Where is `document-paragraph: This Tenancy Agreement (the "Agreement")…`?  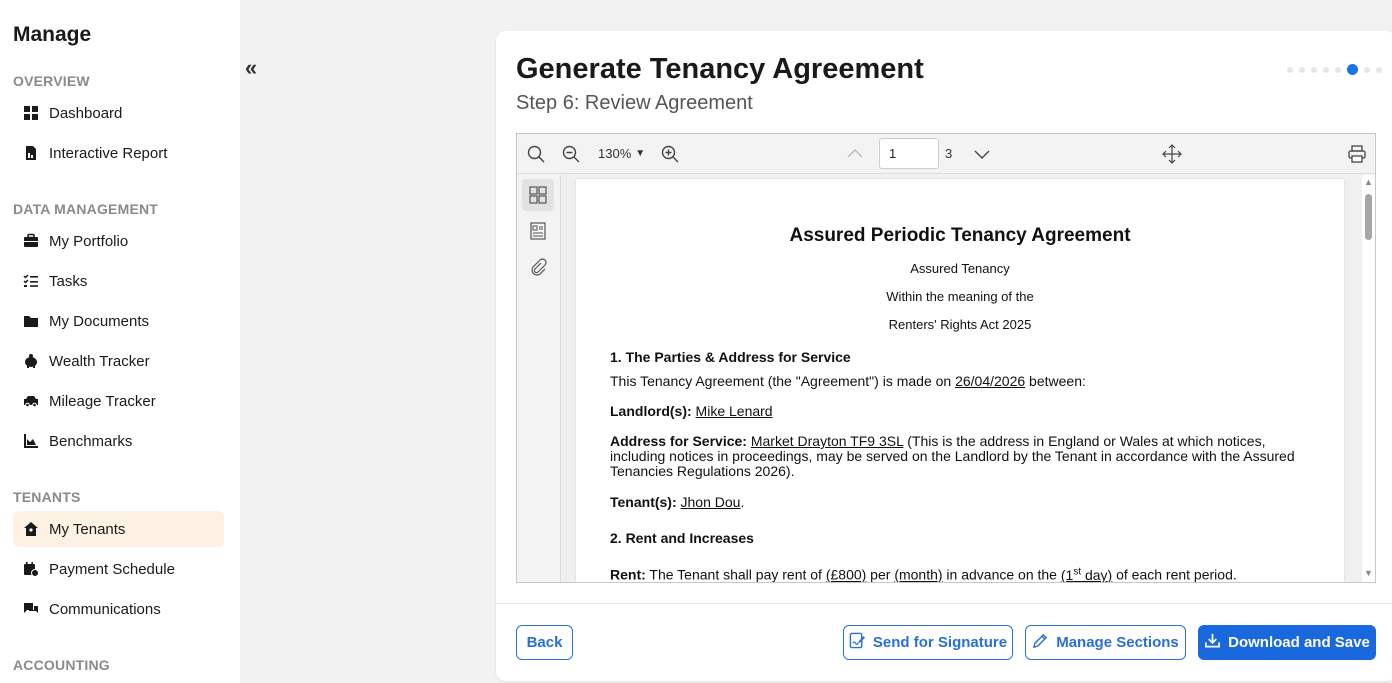 document-paragraph: This Tenancy Agreement (the "Agreement")… is located at coordinates (960, 381).